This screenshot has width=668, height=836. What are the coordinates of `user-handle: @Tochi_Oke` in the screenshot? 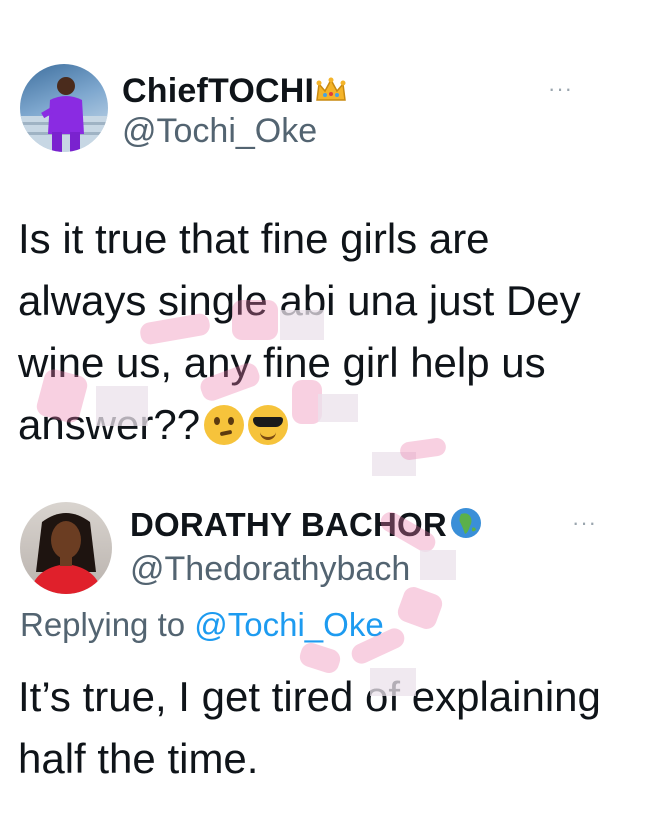 It's located at (219, 131).